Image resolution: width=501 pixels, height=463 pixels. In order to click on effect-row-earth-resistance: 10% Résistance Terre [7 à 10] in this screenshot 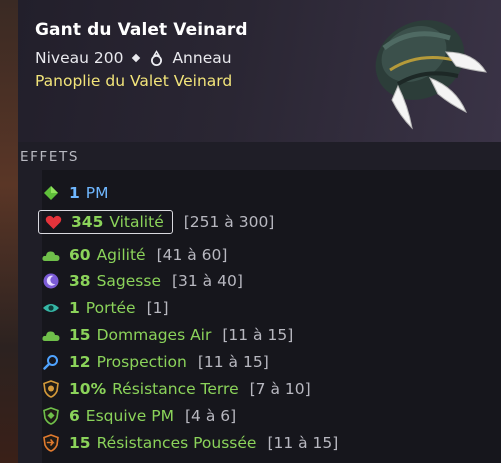, I will do `click(176, 389)`.